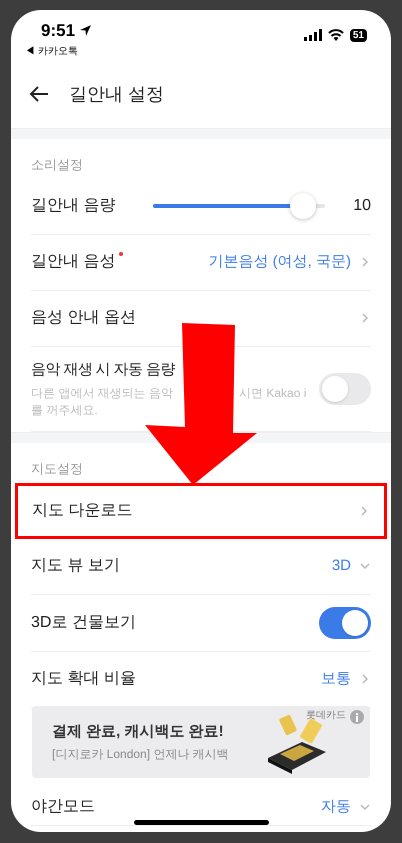  Describe the element at coordinates (313, 35) in the screenshot. I see `signal-icon` at that location.